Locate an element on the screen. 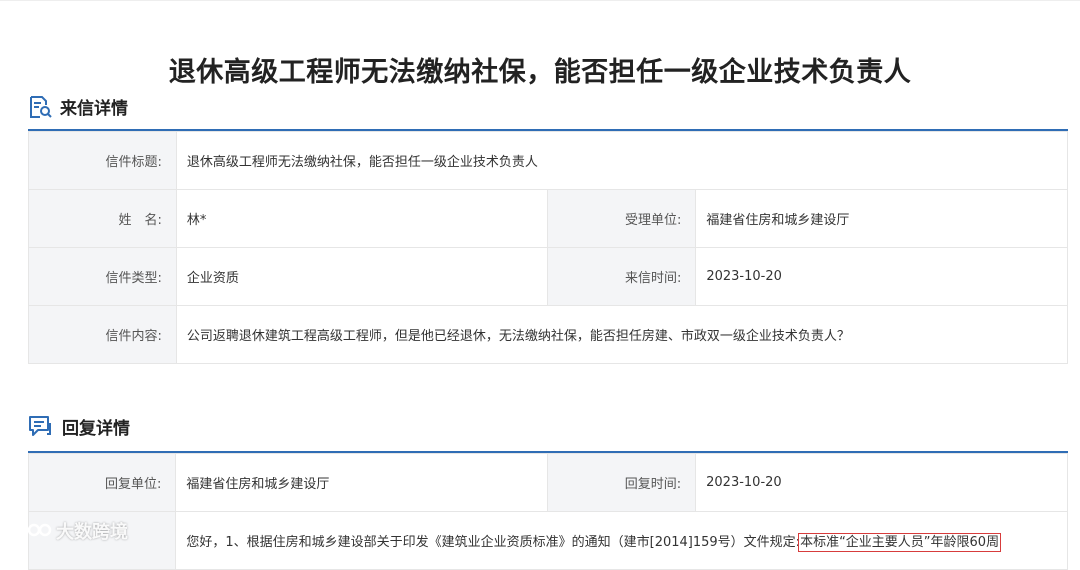 The width and height of the screenshot is (1080, 570). reply-section-header: 回复详情 is located at coordinates (79, 426).